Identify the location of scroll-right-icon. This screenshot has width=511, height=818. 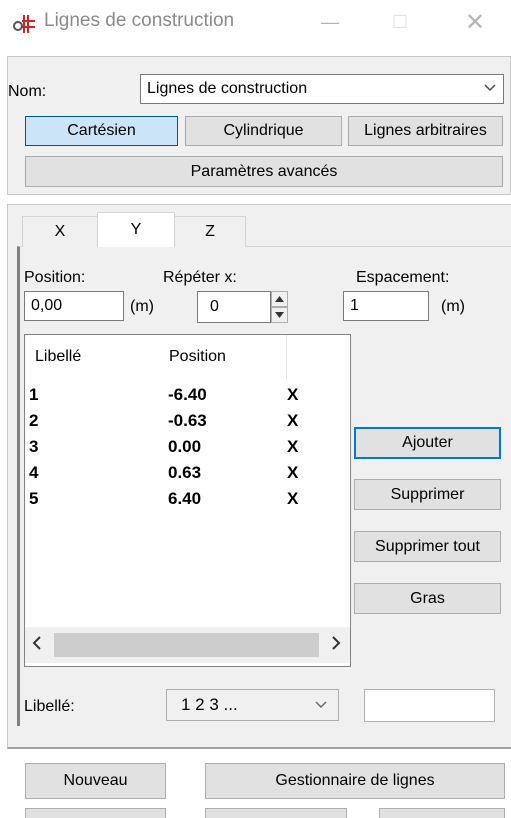
(336, 645).